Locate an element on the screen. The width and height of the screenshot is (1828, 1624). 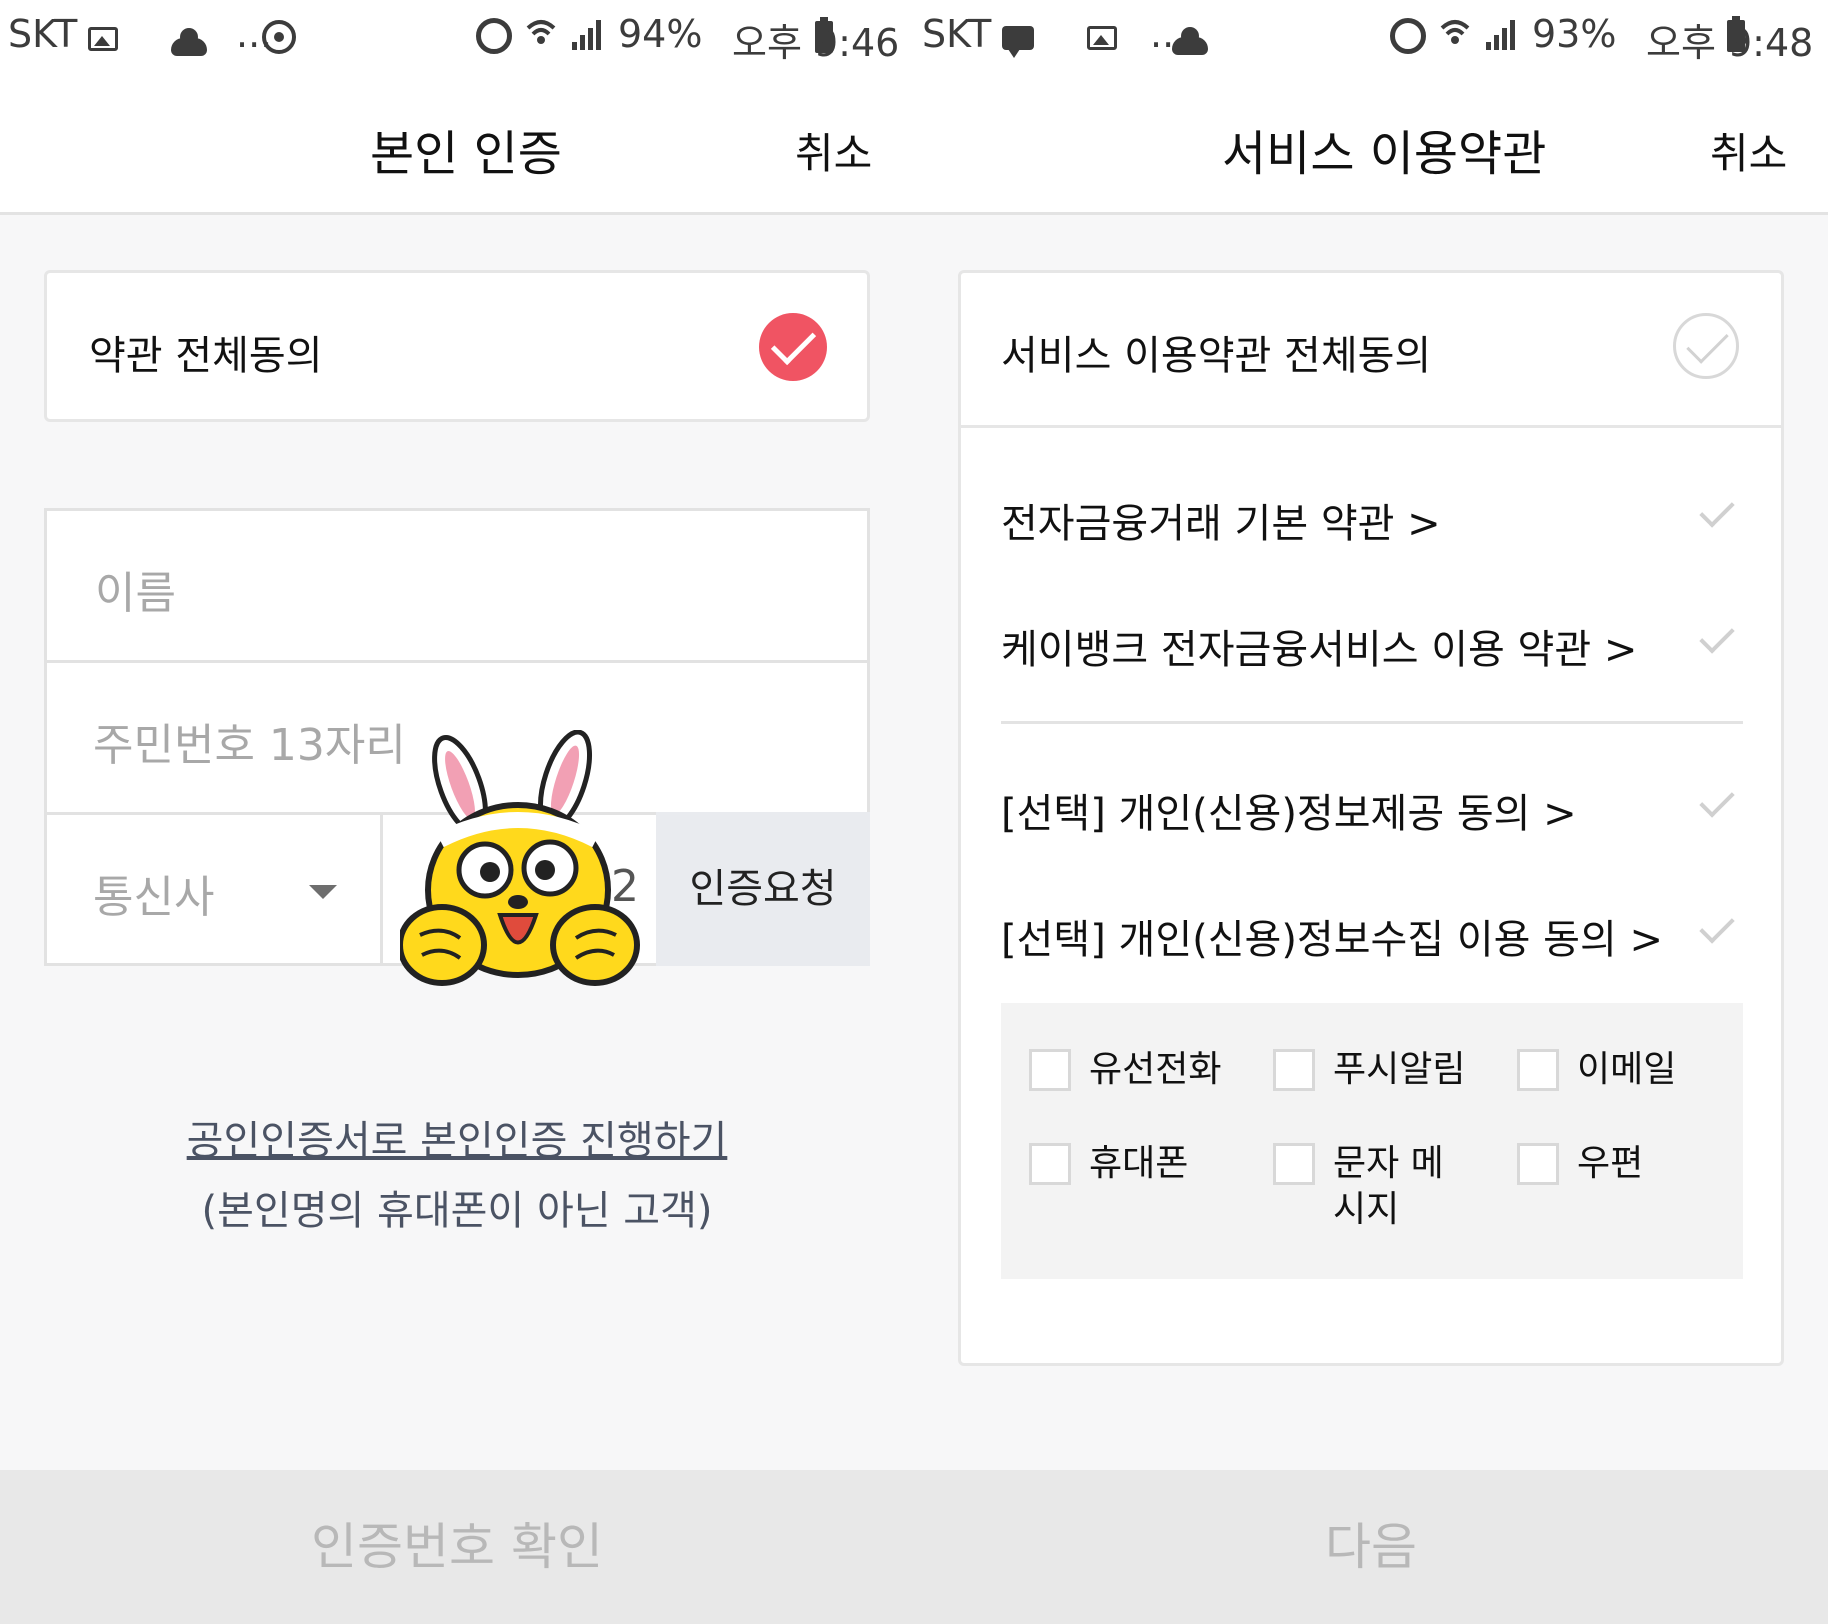
channel-label: 유선전화 is located at coordinates (1155, 1069).